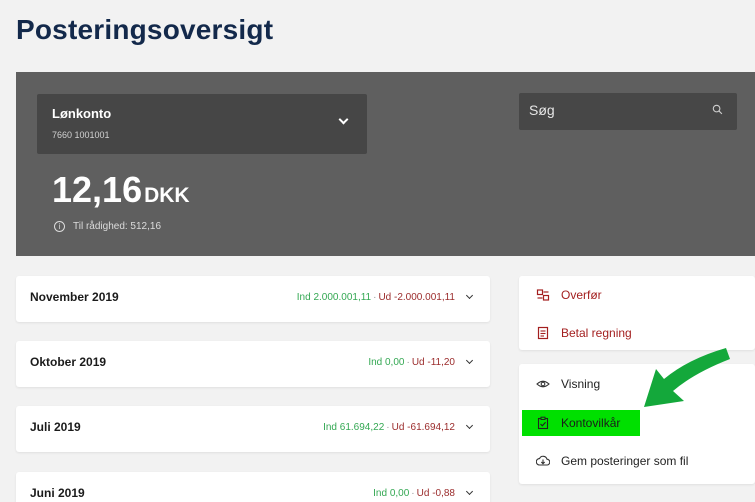 The width and height of the screenshot is (755, 502). I want to click on available-balance: i Til rådighed: 512,16, so click(107, 226).